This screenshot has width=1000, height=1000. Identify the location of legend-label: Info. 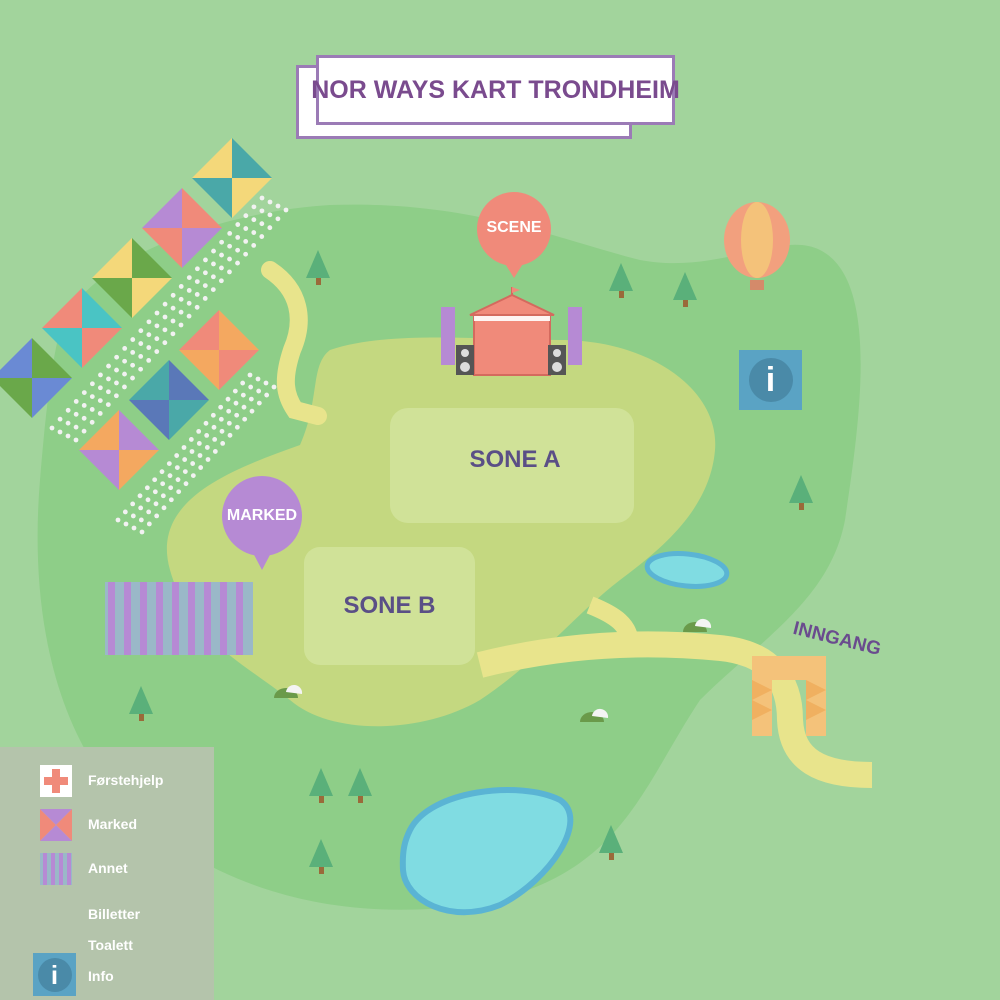
(101, 976).